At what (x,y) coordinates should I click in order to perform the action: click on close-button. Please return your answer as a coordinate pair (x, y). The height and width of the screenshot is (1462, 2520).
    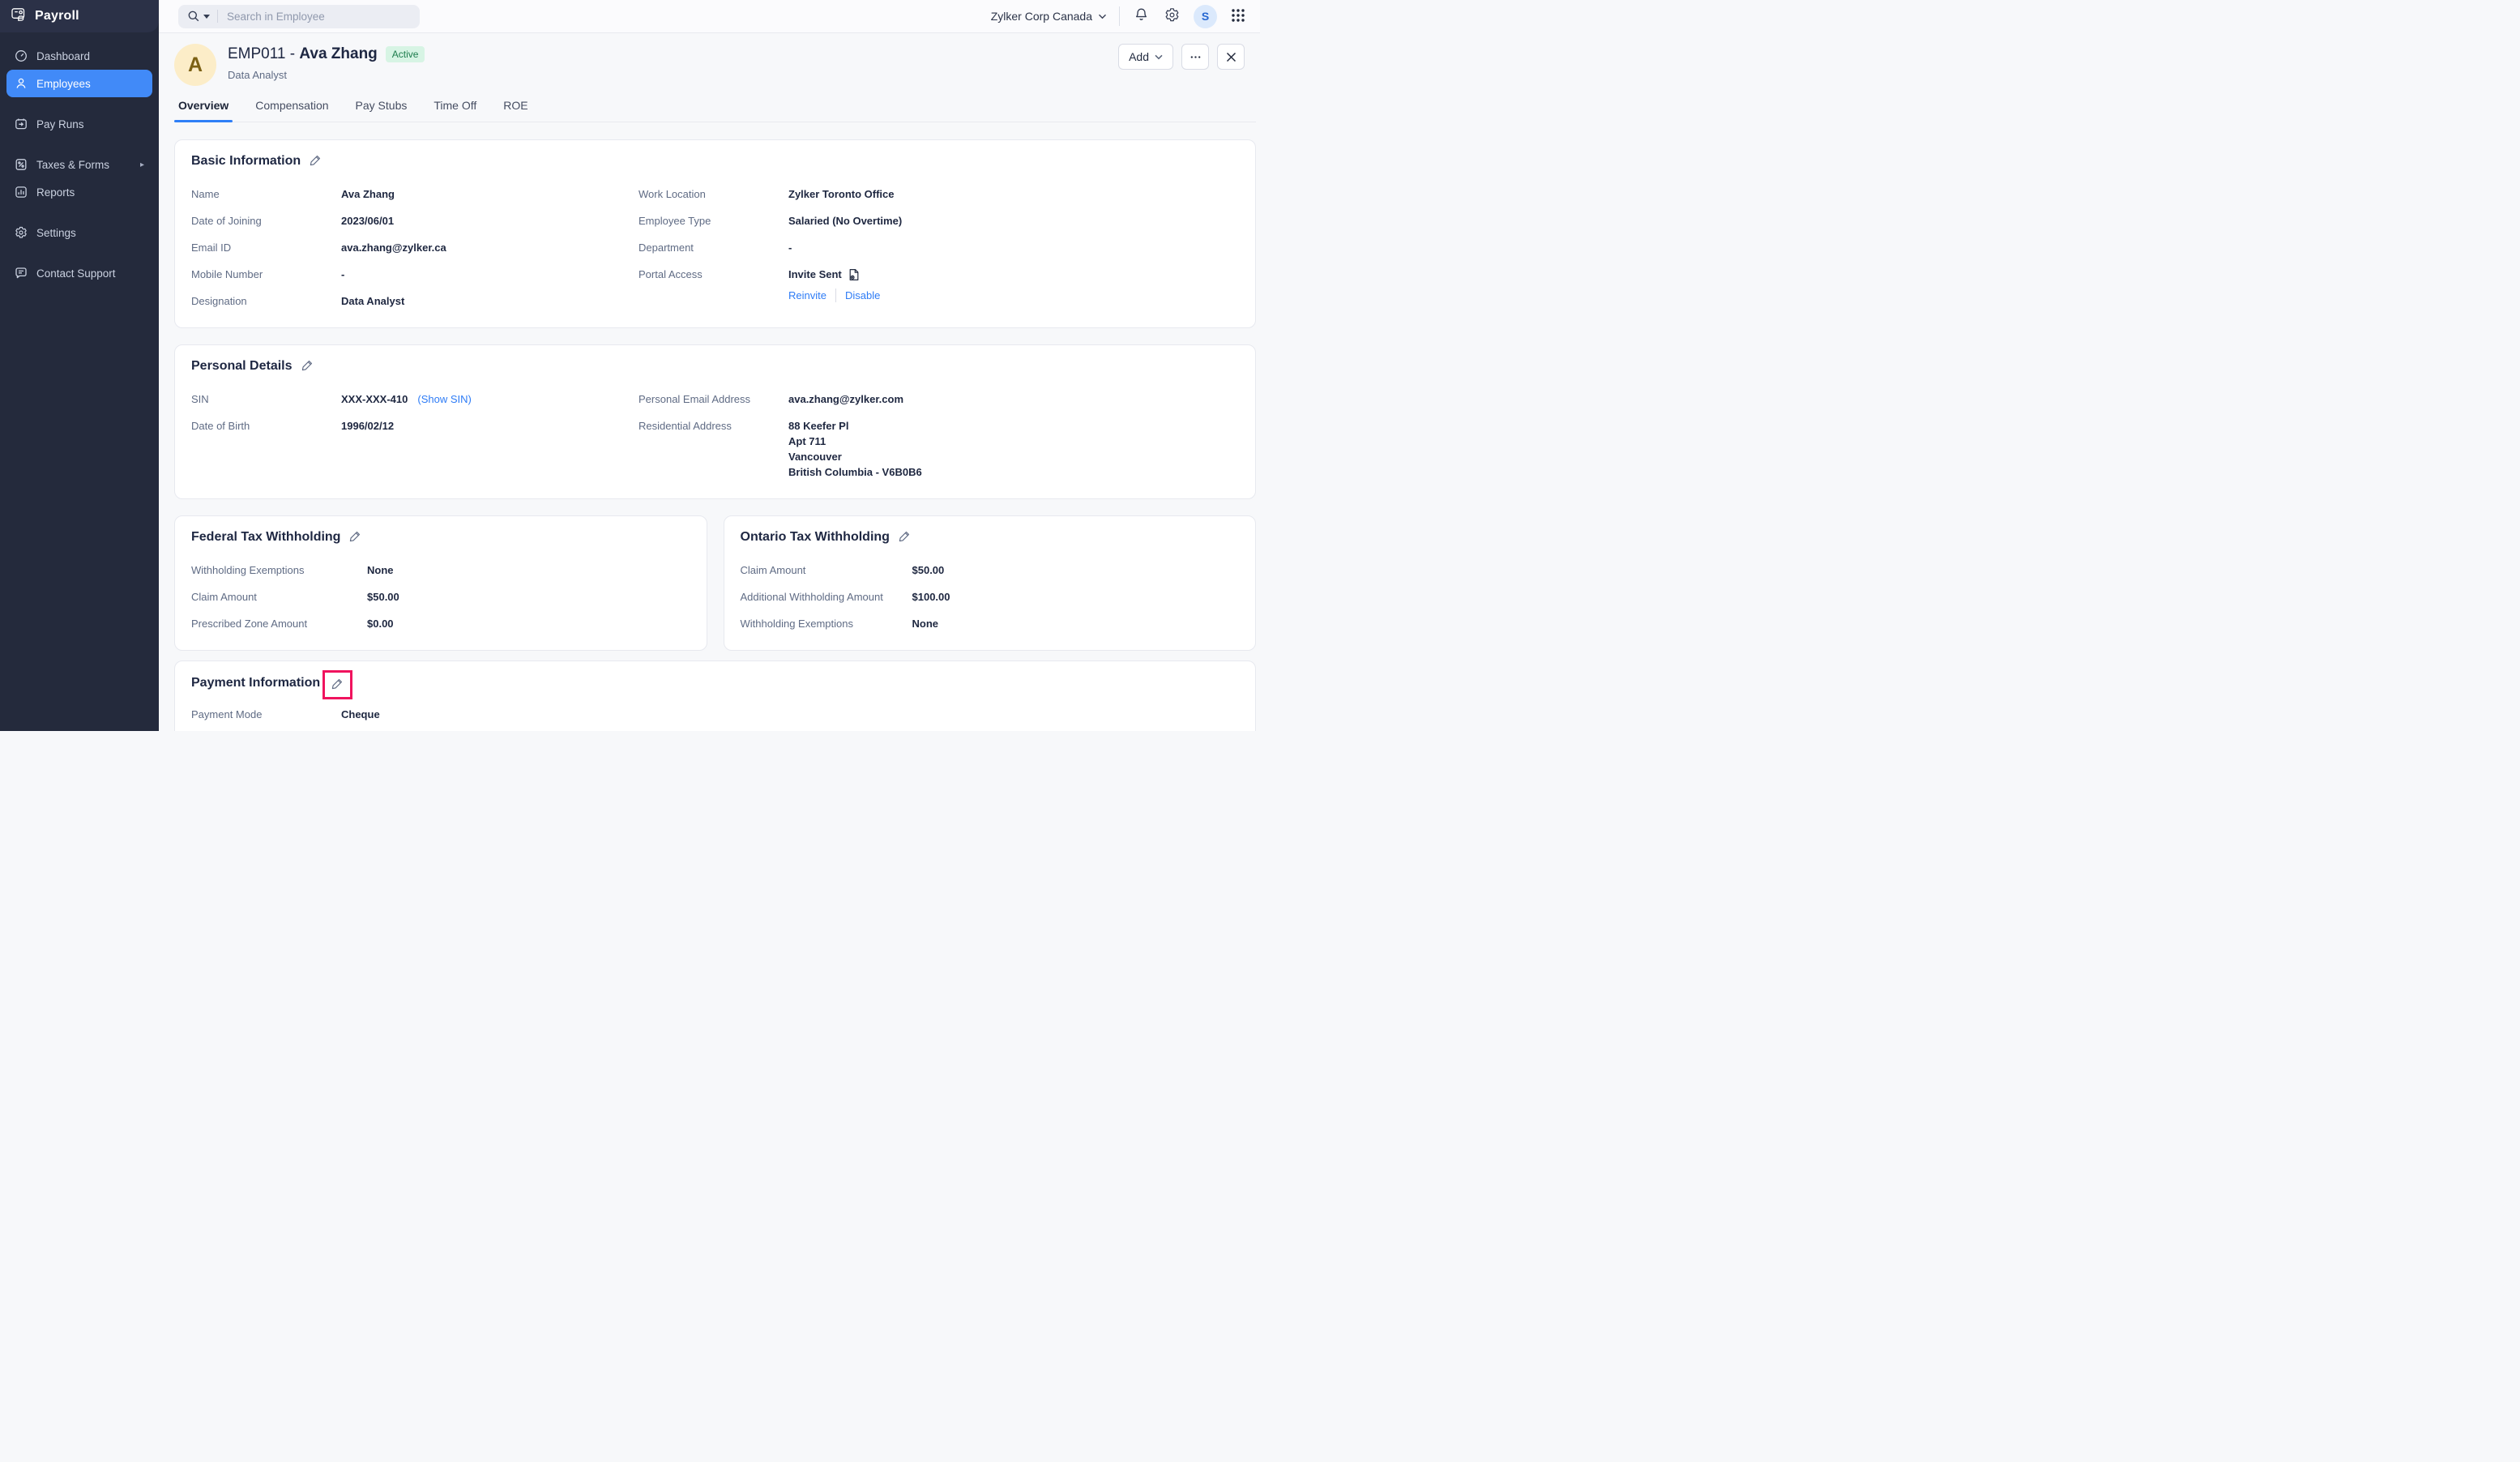
    Looking at the image, I should click on (1231, 57).